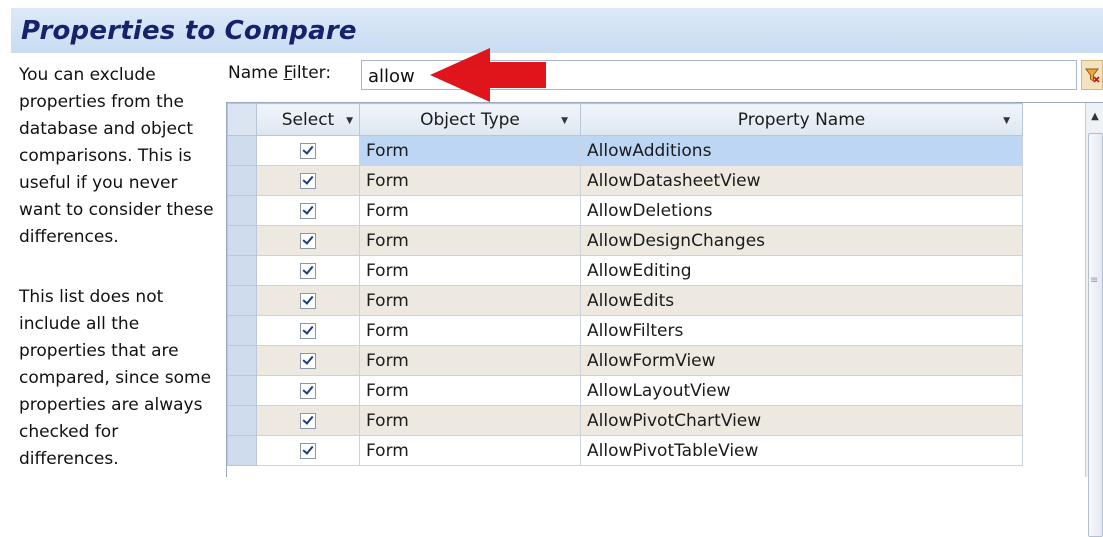  I want to click on property-name-cell: AllowLayoutView, so click(801, 390).